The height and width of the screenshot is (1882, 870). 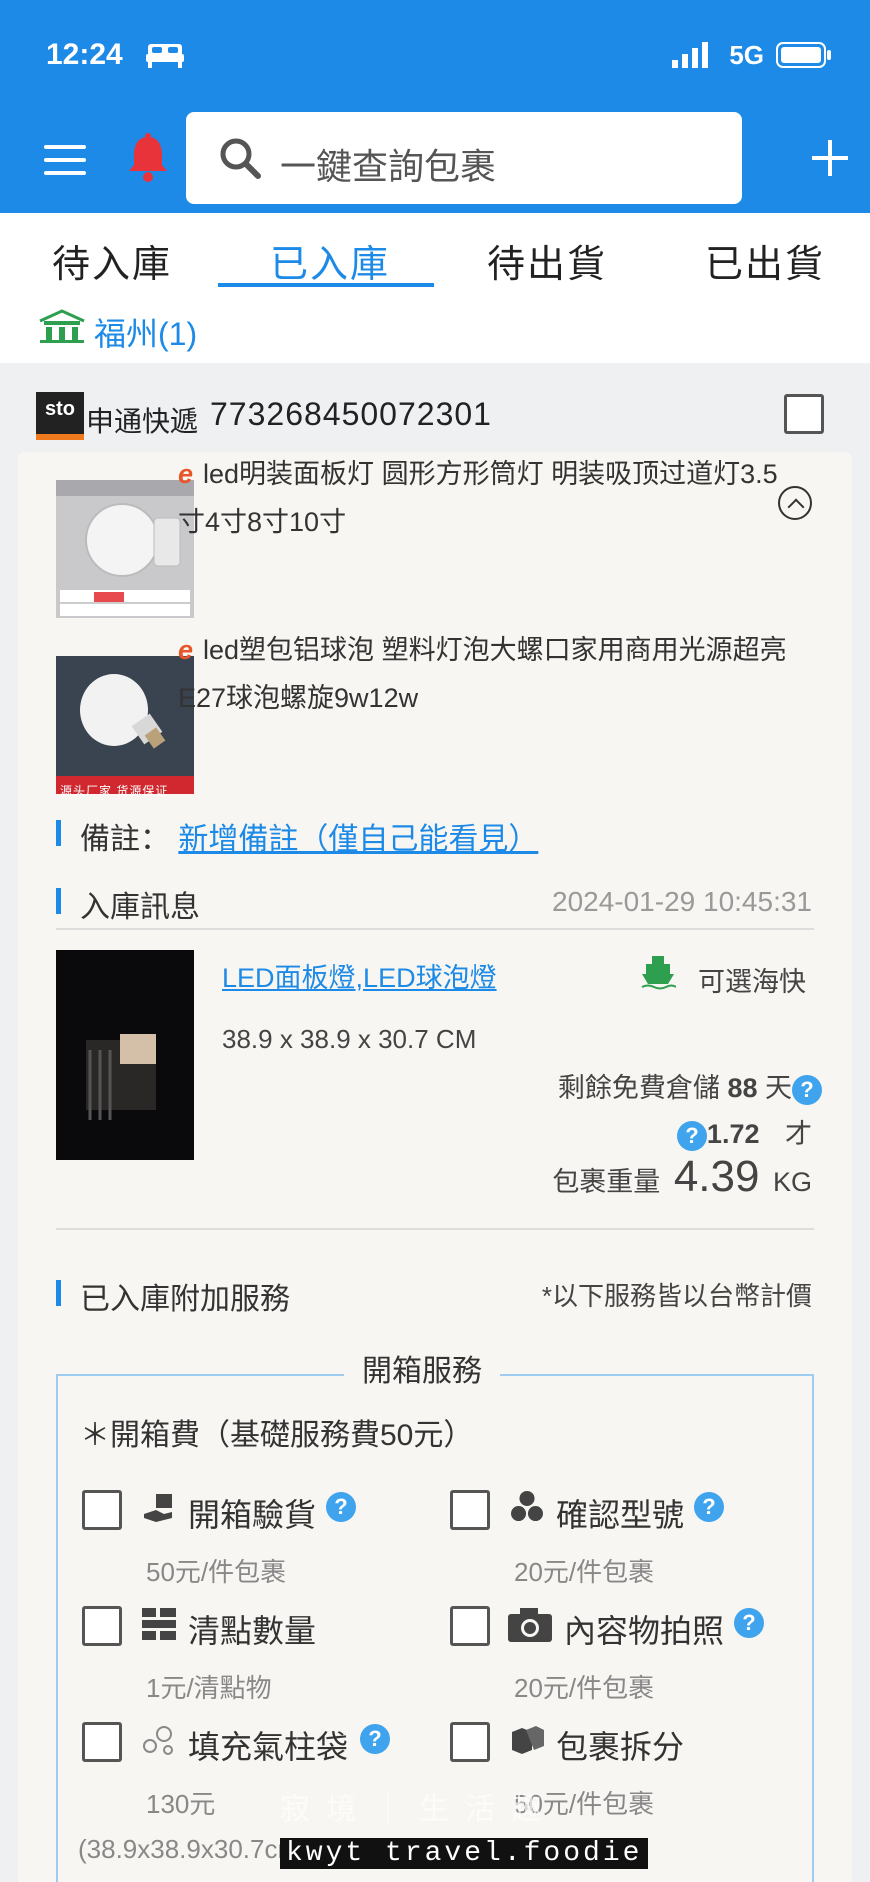 What do you see at coordinates (733, 1134) in the screenshot?
I see `volume-value: 1.72` at bounding box center [733, 1134].